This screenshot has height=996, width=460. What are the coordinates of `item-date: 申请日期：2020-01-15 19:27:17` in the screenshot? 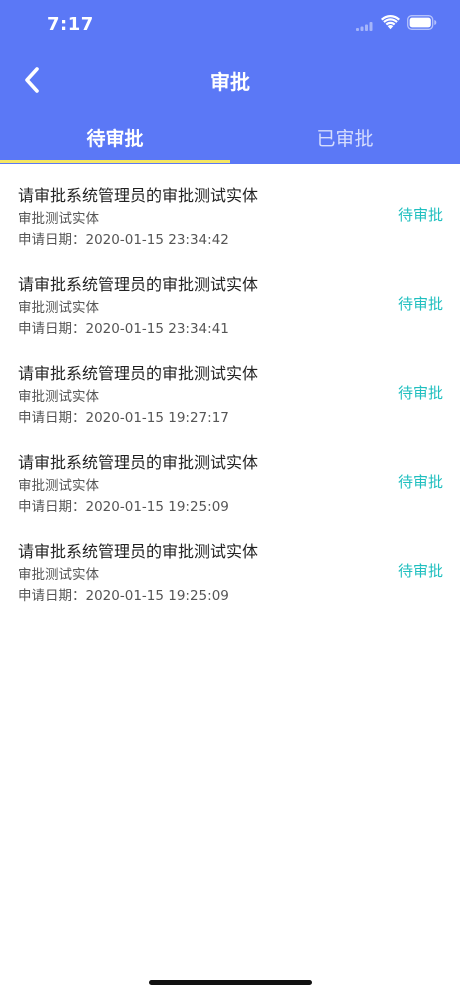 It's located at (123, 418).